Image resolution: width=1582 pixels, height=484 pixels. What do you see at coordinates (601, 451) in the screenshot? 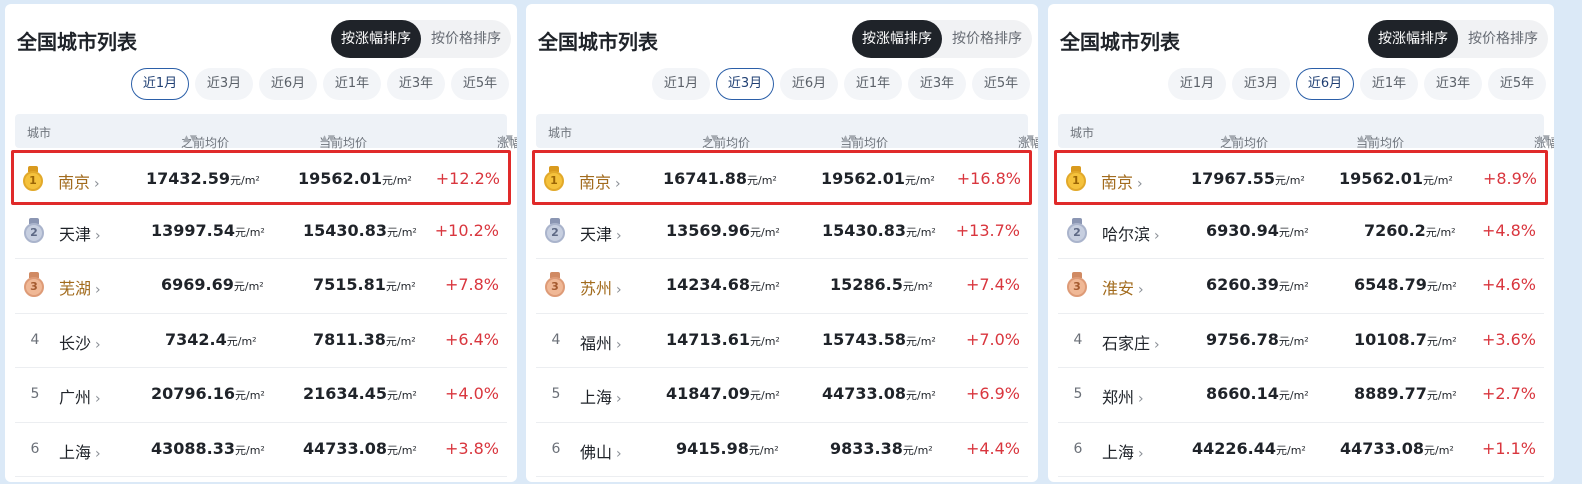
I see `city-name: 佛山 ›` at bounding box center [601, 451].